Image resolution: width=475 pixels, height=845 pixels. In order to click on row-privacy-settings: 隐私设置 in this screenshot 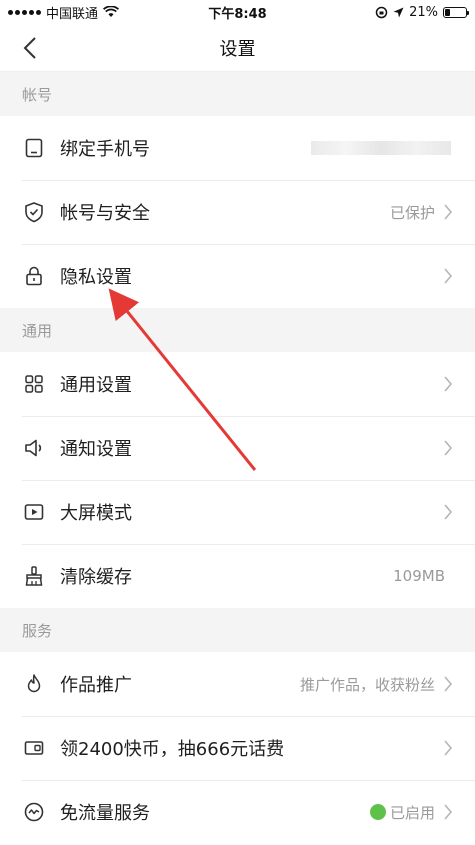, I will do `click(237, 276)`.